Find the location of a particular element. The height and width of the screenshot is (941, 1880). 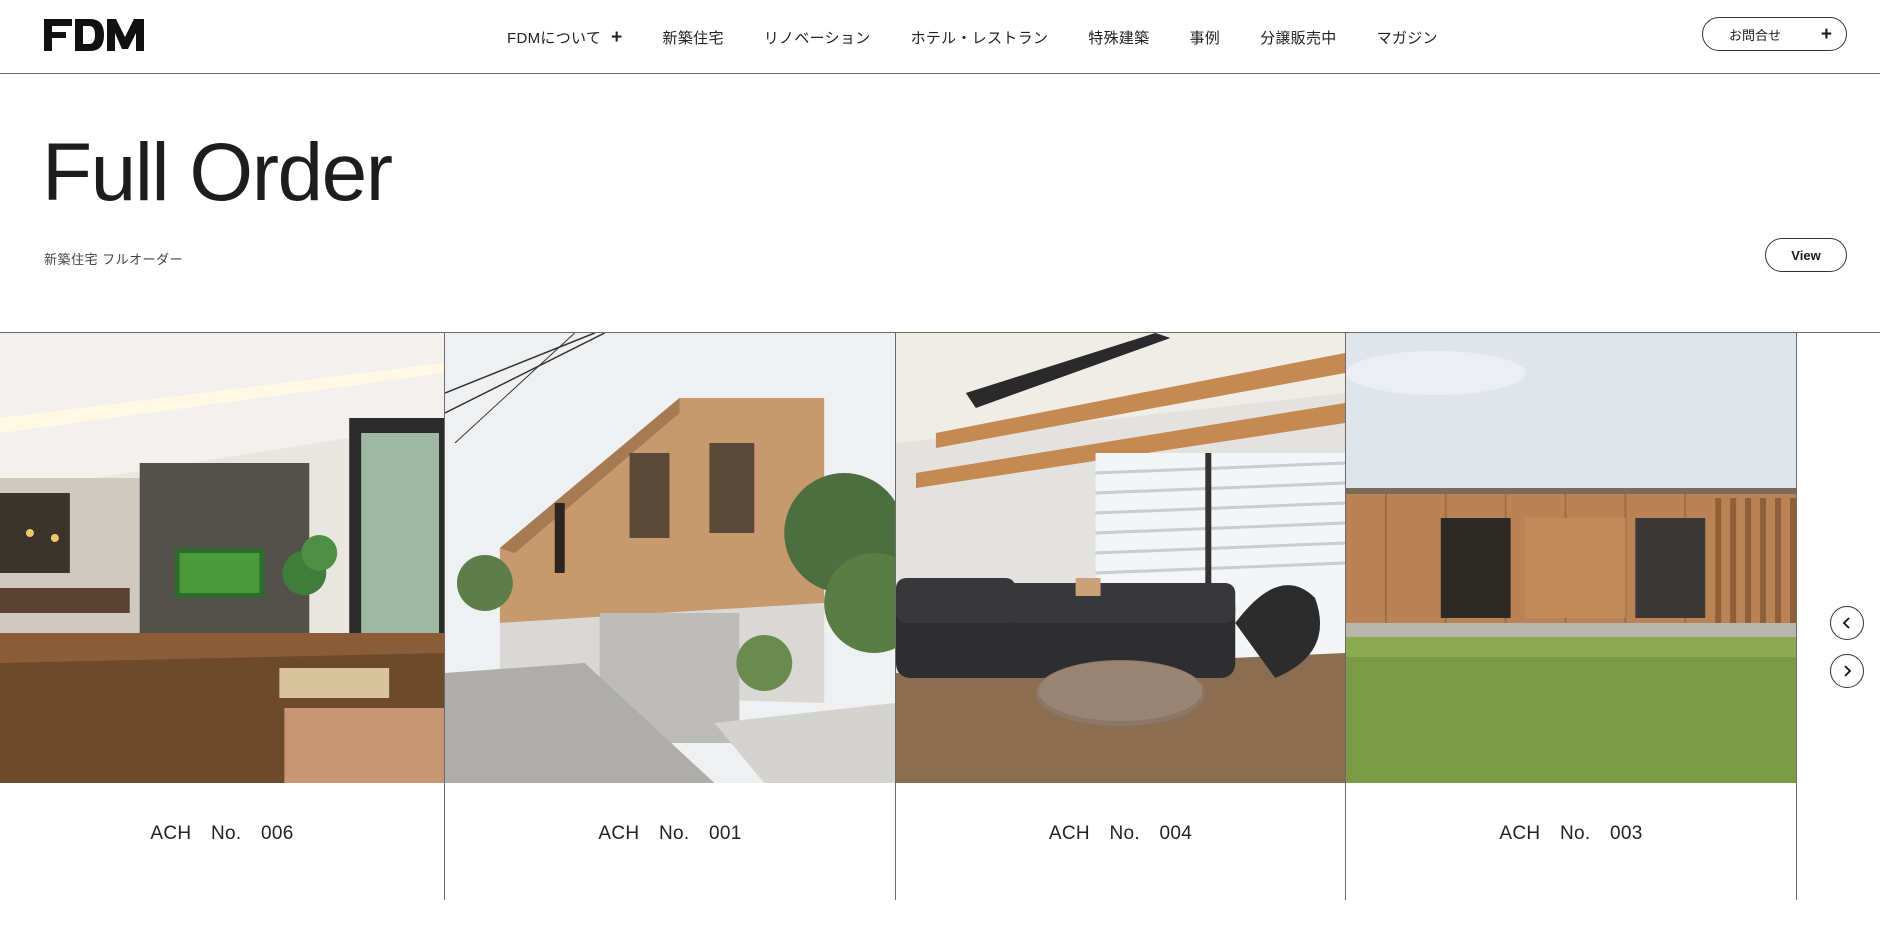

chevron-right-icon is located at coordinates (1848, 671).